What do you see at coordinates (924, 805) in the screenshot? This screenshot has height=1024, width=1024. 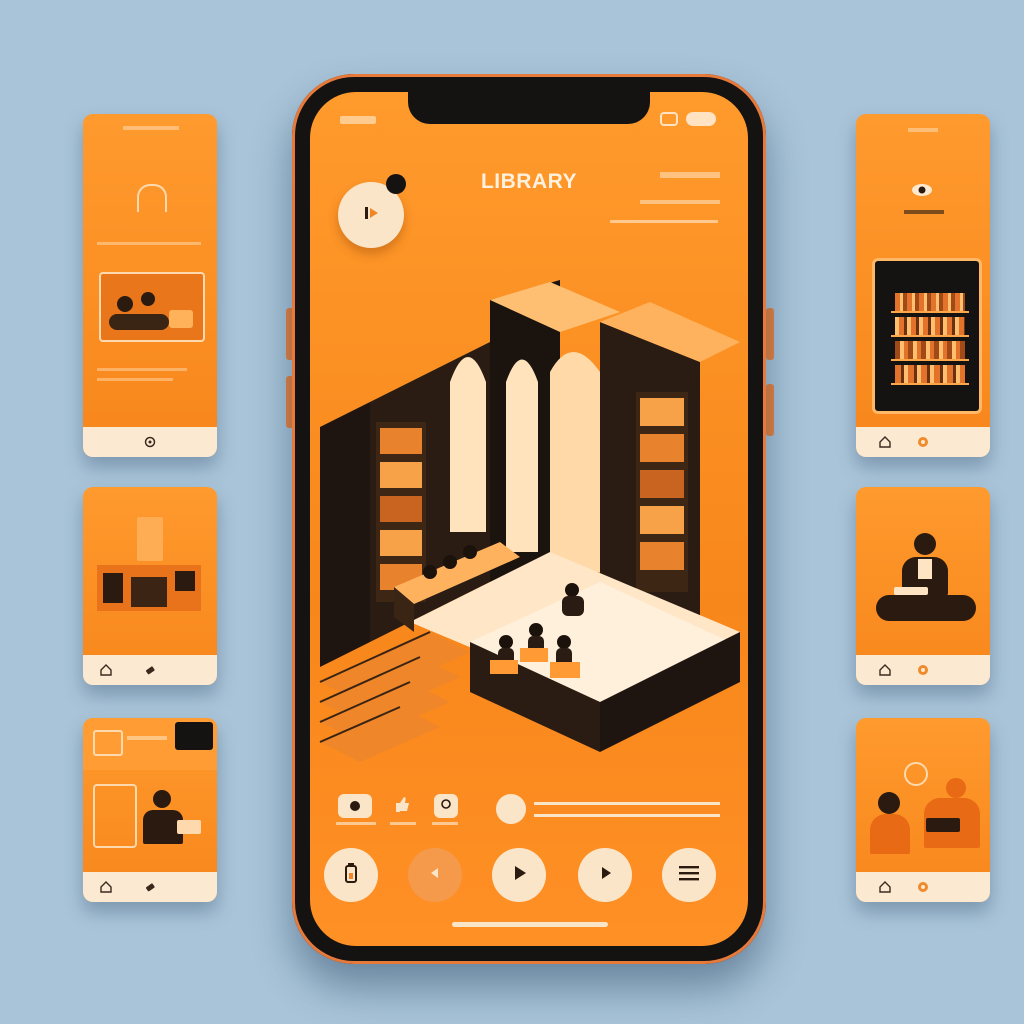 I see `card-people-illustration` at bounding box center [924, 805].